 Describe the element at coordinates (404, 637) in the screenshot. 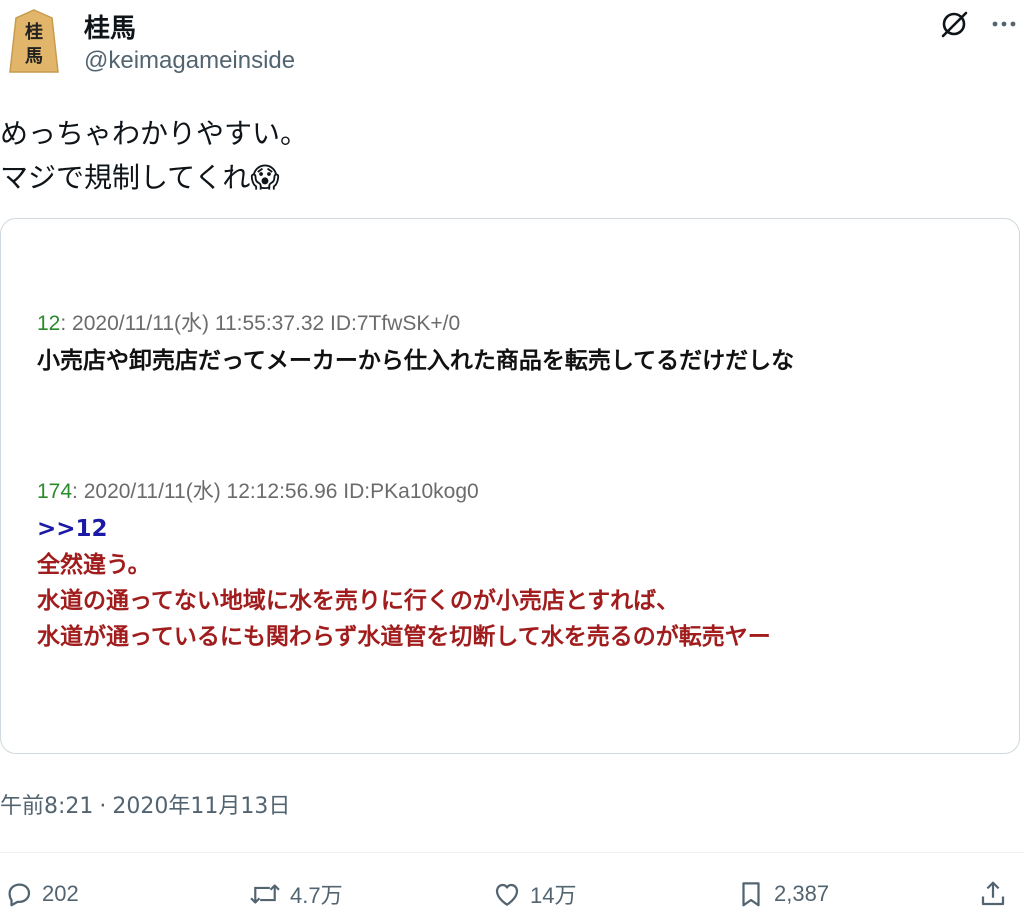

I see `post-body-line: 水道が通っているにも関わらず水道管を切断して水を売るのが転売ヤー` at that location.